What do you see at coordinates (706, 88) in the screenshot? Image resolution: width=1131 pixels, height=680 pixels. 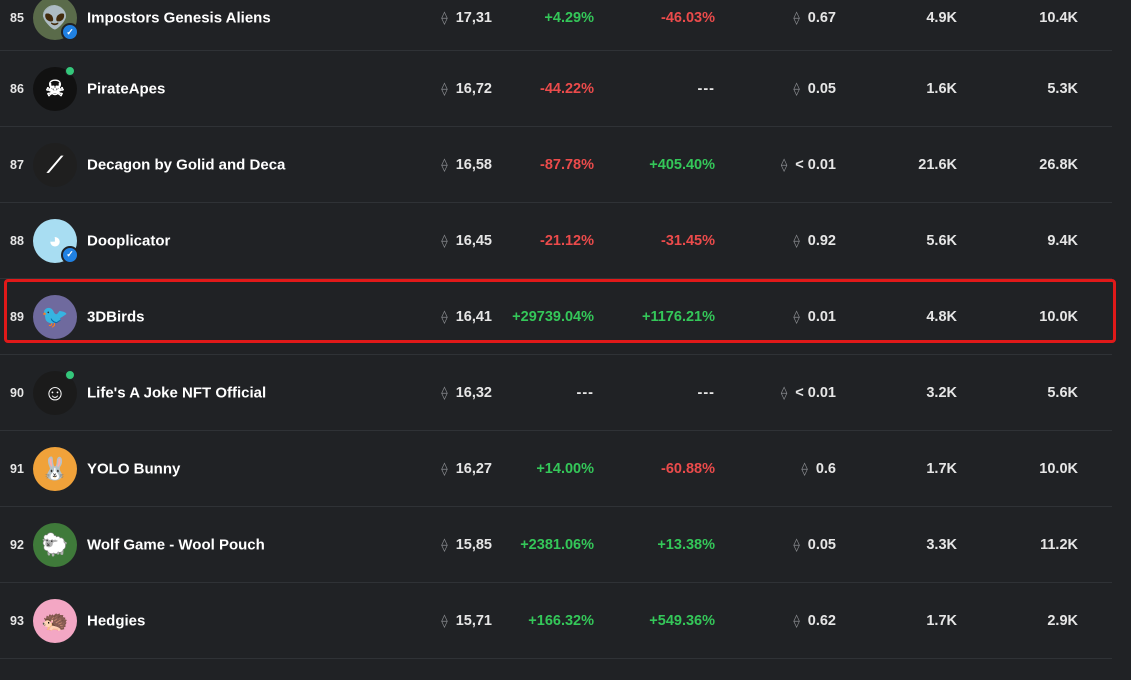 I see `change-7d: ---` at bounding box center [706, 88].